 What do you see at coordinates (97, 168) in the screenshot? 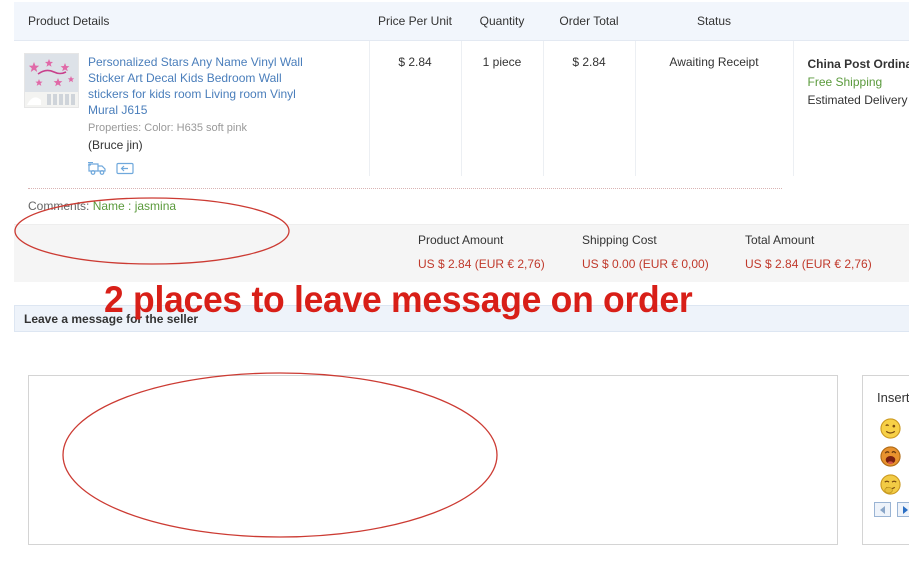
I see `truck-icon` at bounding box center [97, 168].